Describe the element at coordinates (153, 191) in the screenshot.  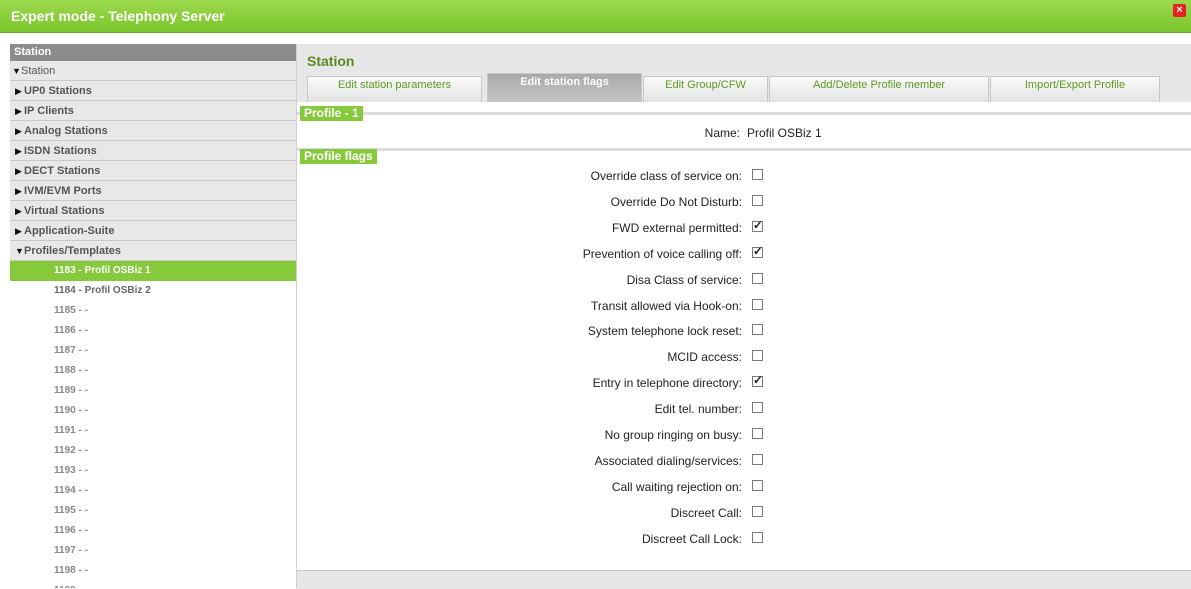
I see `tree-node-ivm-evm-ports: ▶ IVM/EVM Ports` at that location.